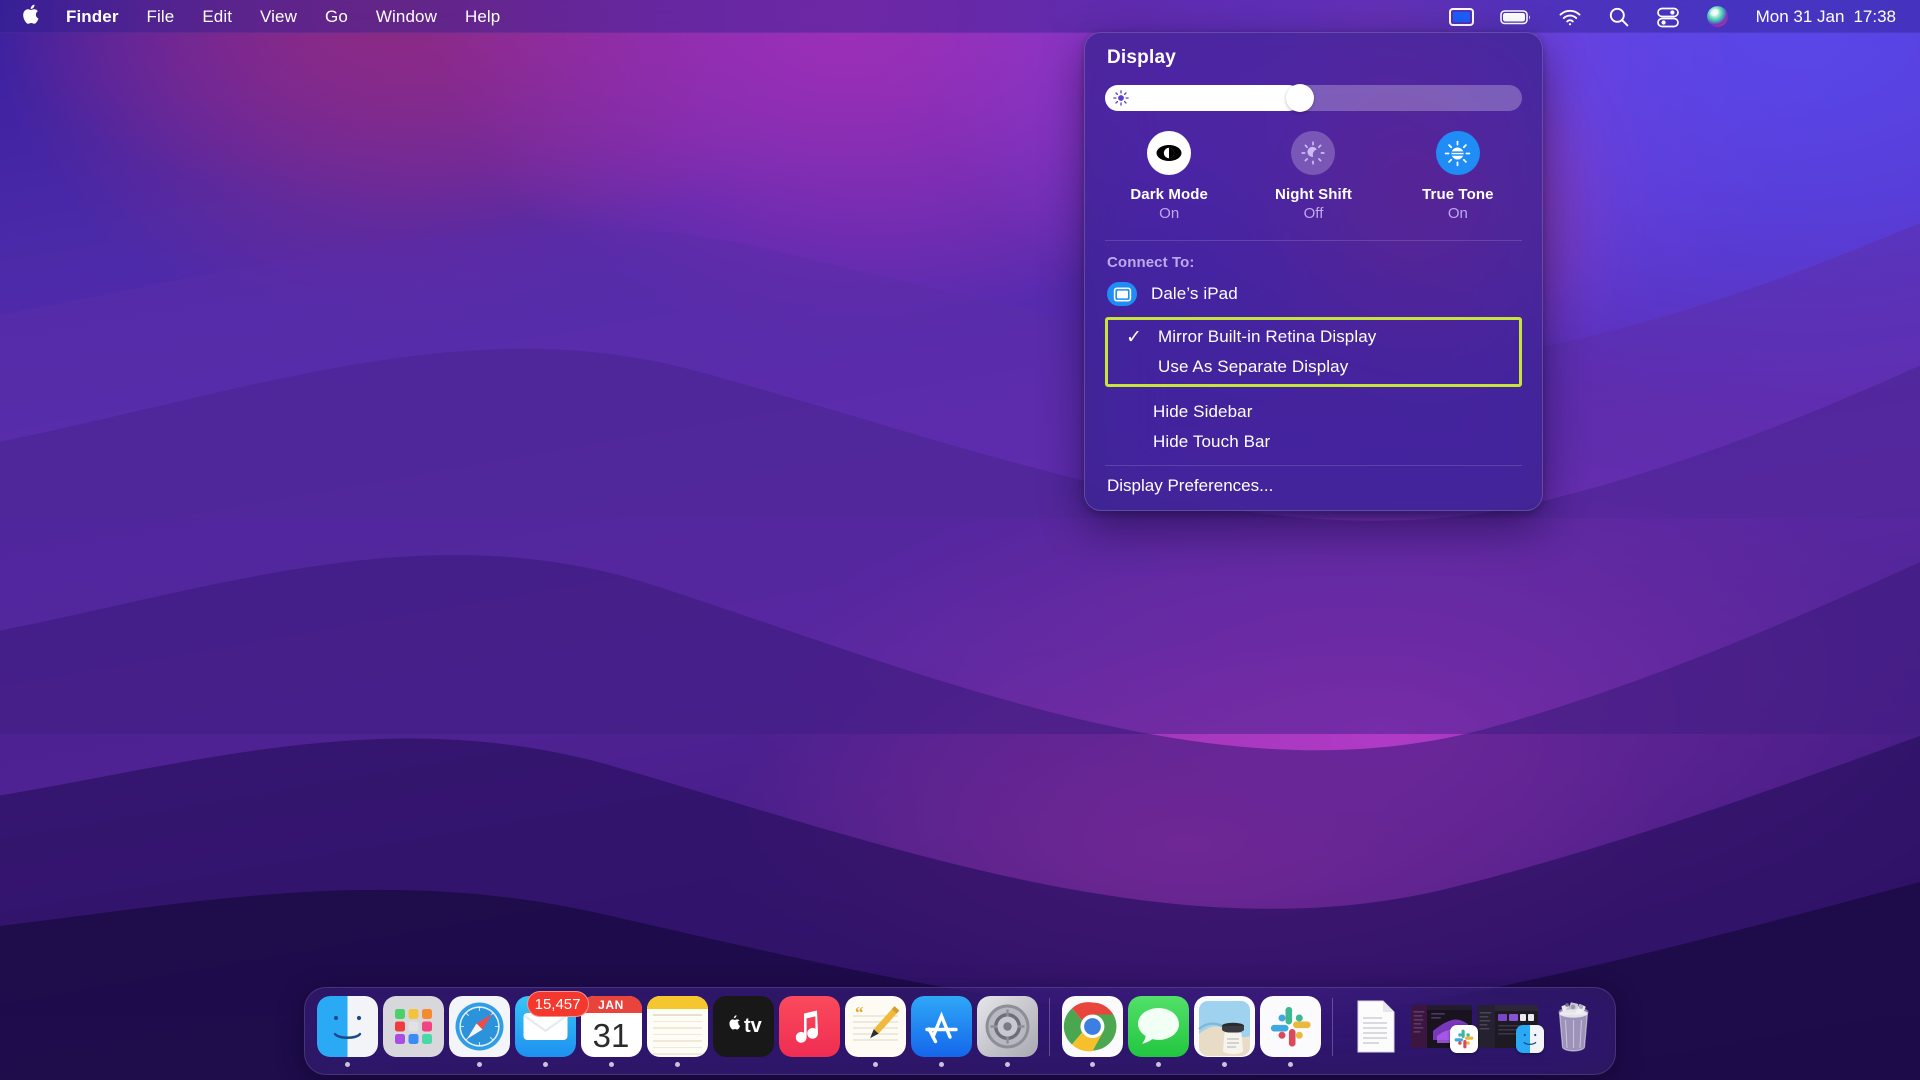 This screenshot has height=1080, width=1920. What do you see at coordinates (1158, 1026) in the screenshot?
I see `messages-icon` at bounding box center [1158, 1026].